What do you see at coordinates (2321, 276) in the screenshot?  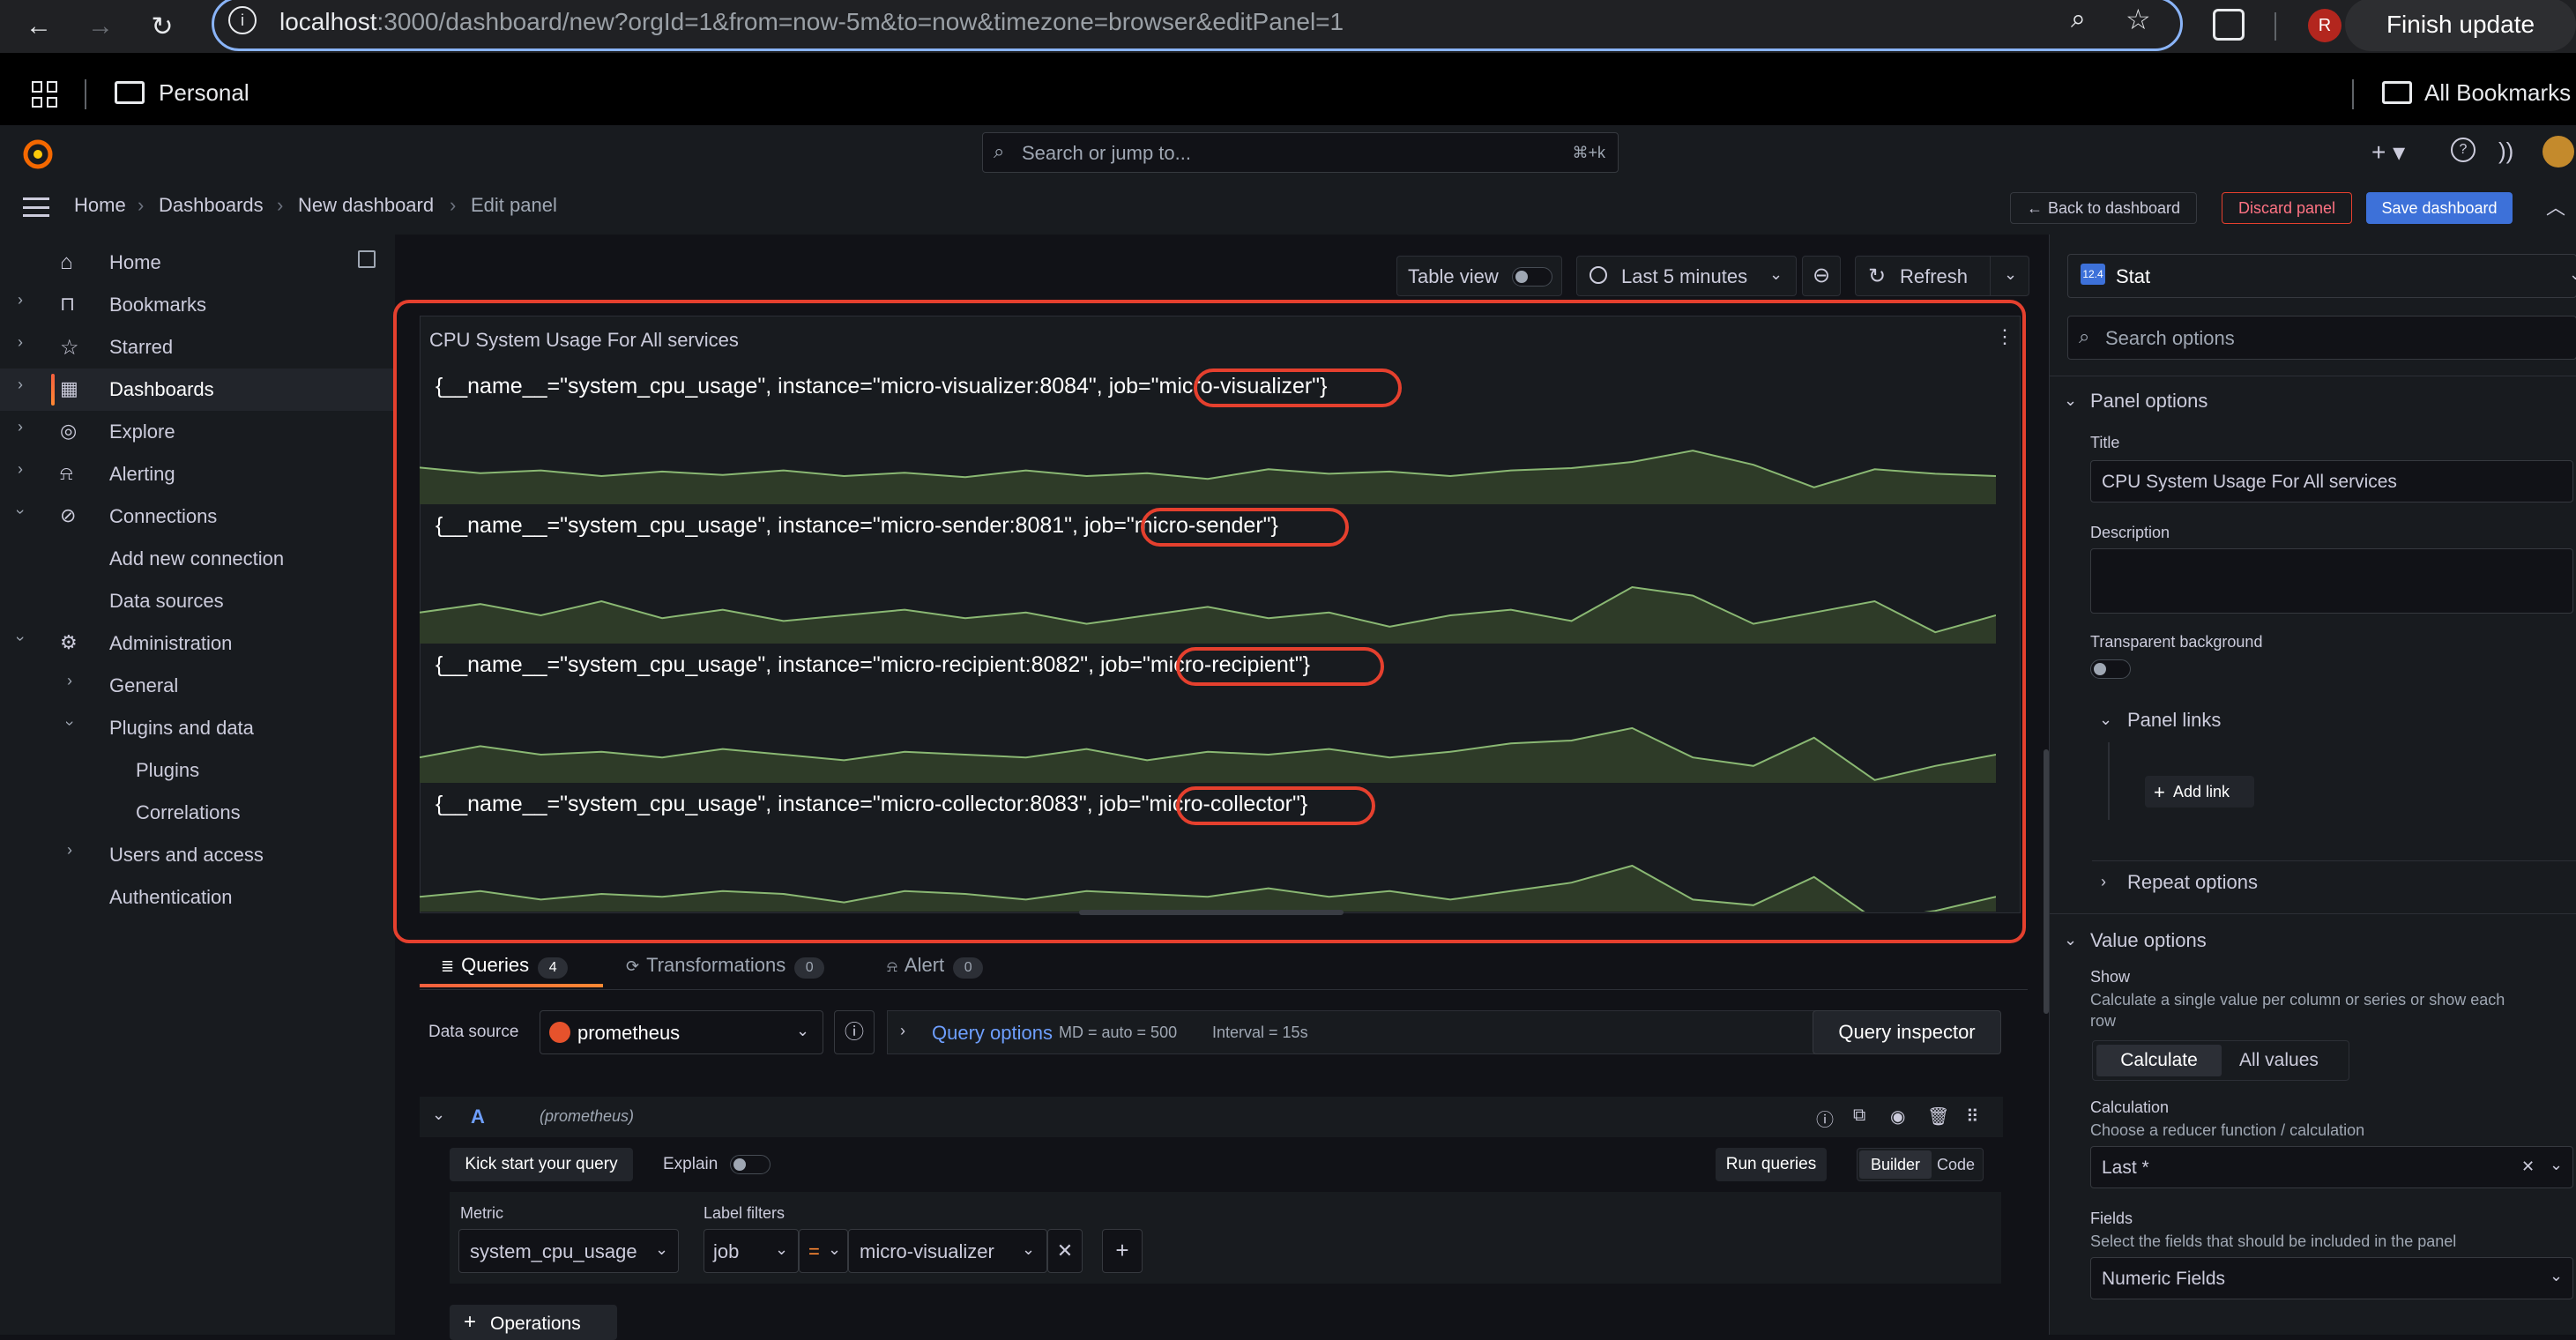 I see `visualization-picker: 12.4 Stat ⌄` at bounding box center [2321, 276].